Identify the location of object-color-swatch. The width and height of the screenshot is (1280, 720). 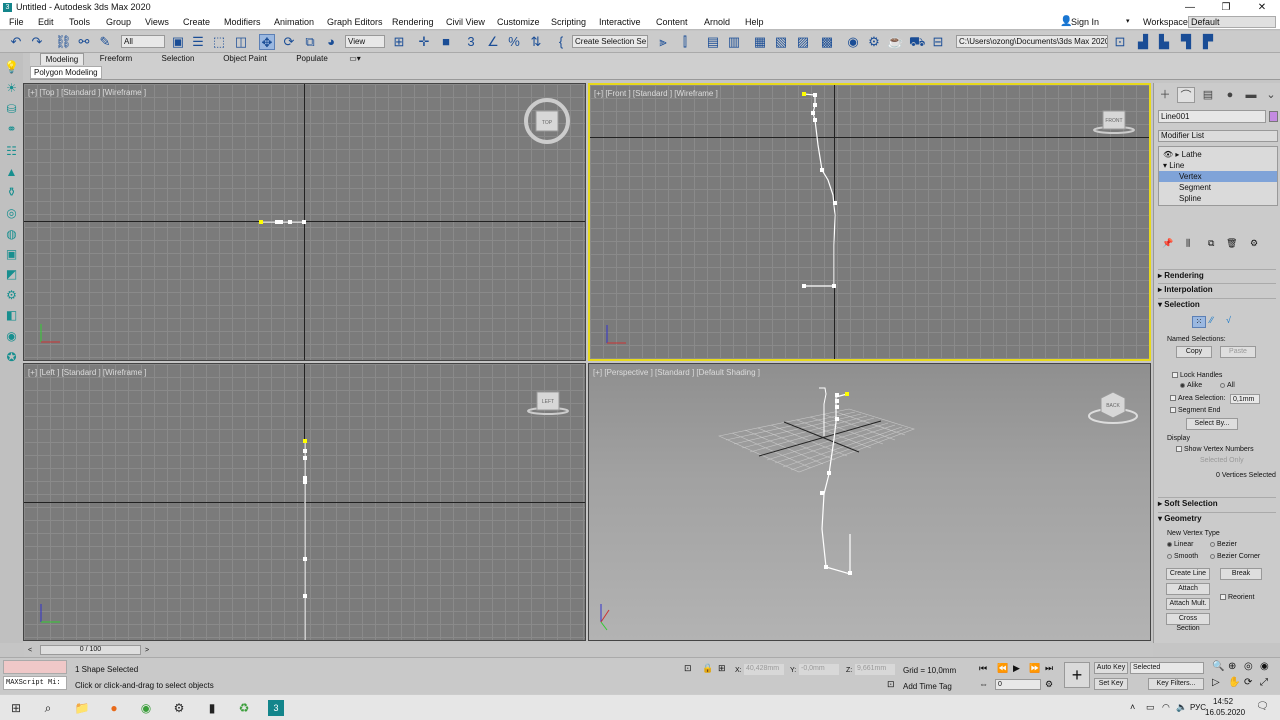
(1273, 116).